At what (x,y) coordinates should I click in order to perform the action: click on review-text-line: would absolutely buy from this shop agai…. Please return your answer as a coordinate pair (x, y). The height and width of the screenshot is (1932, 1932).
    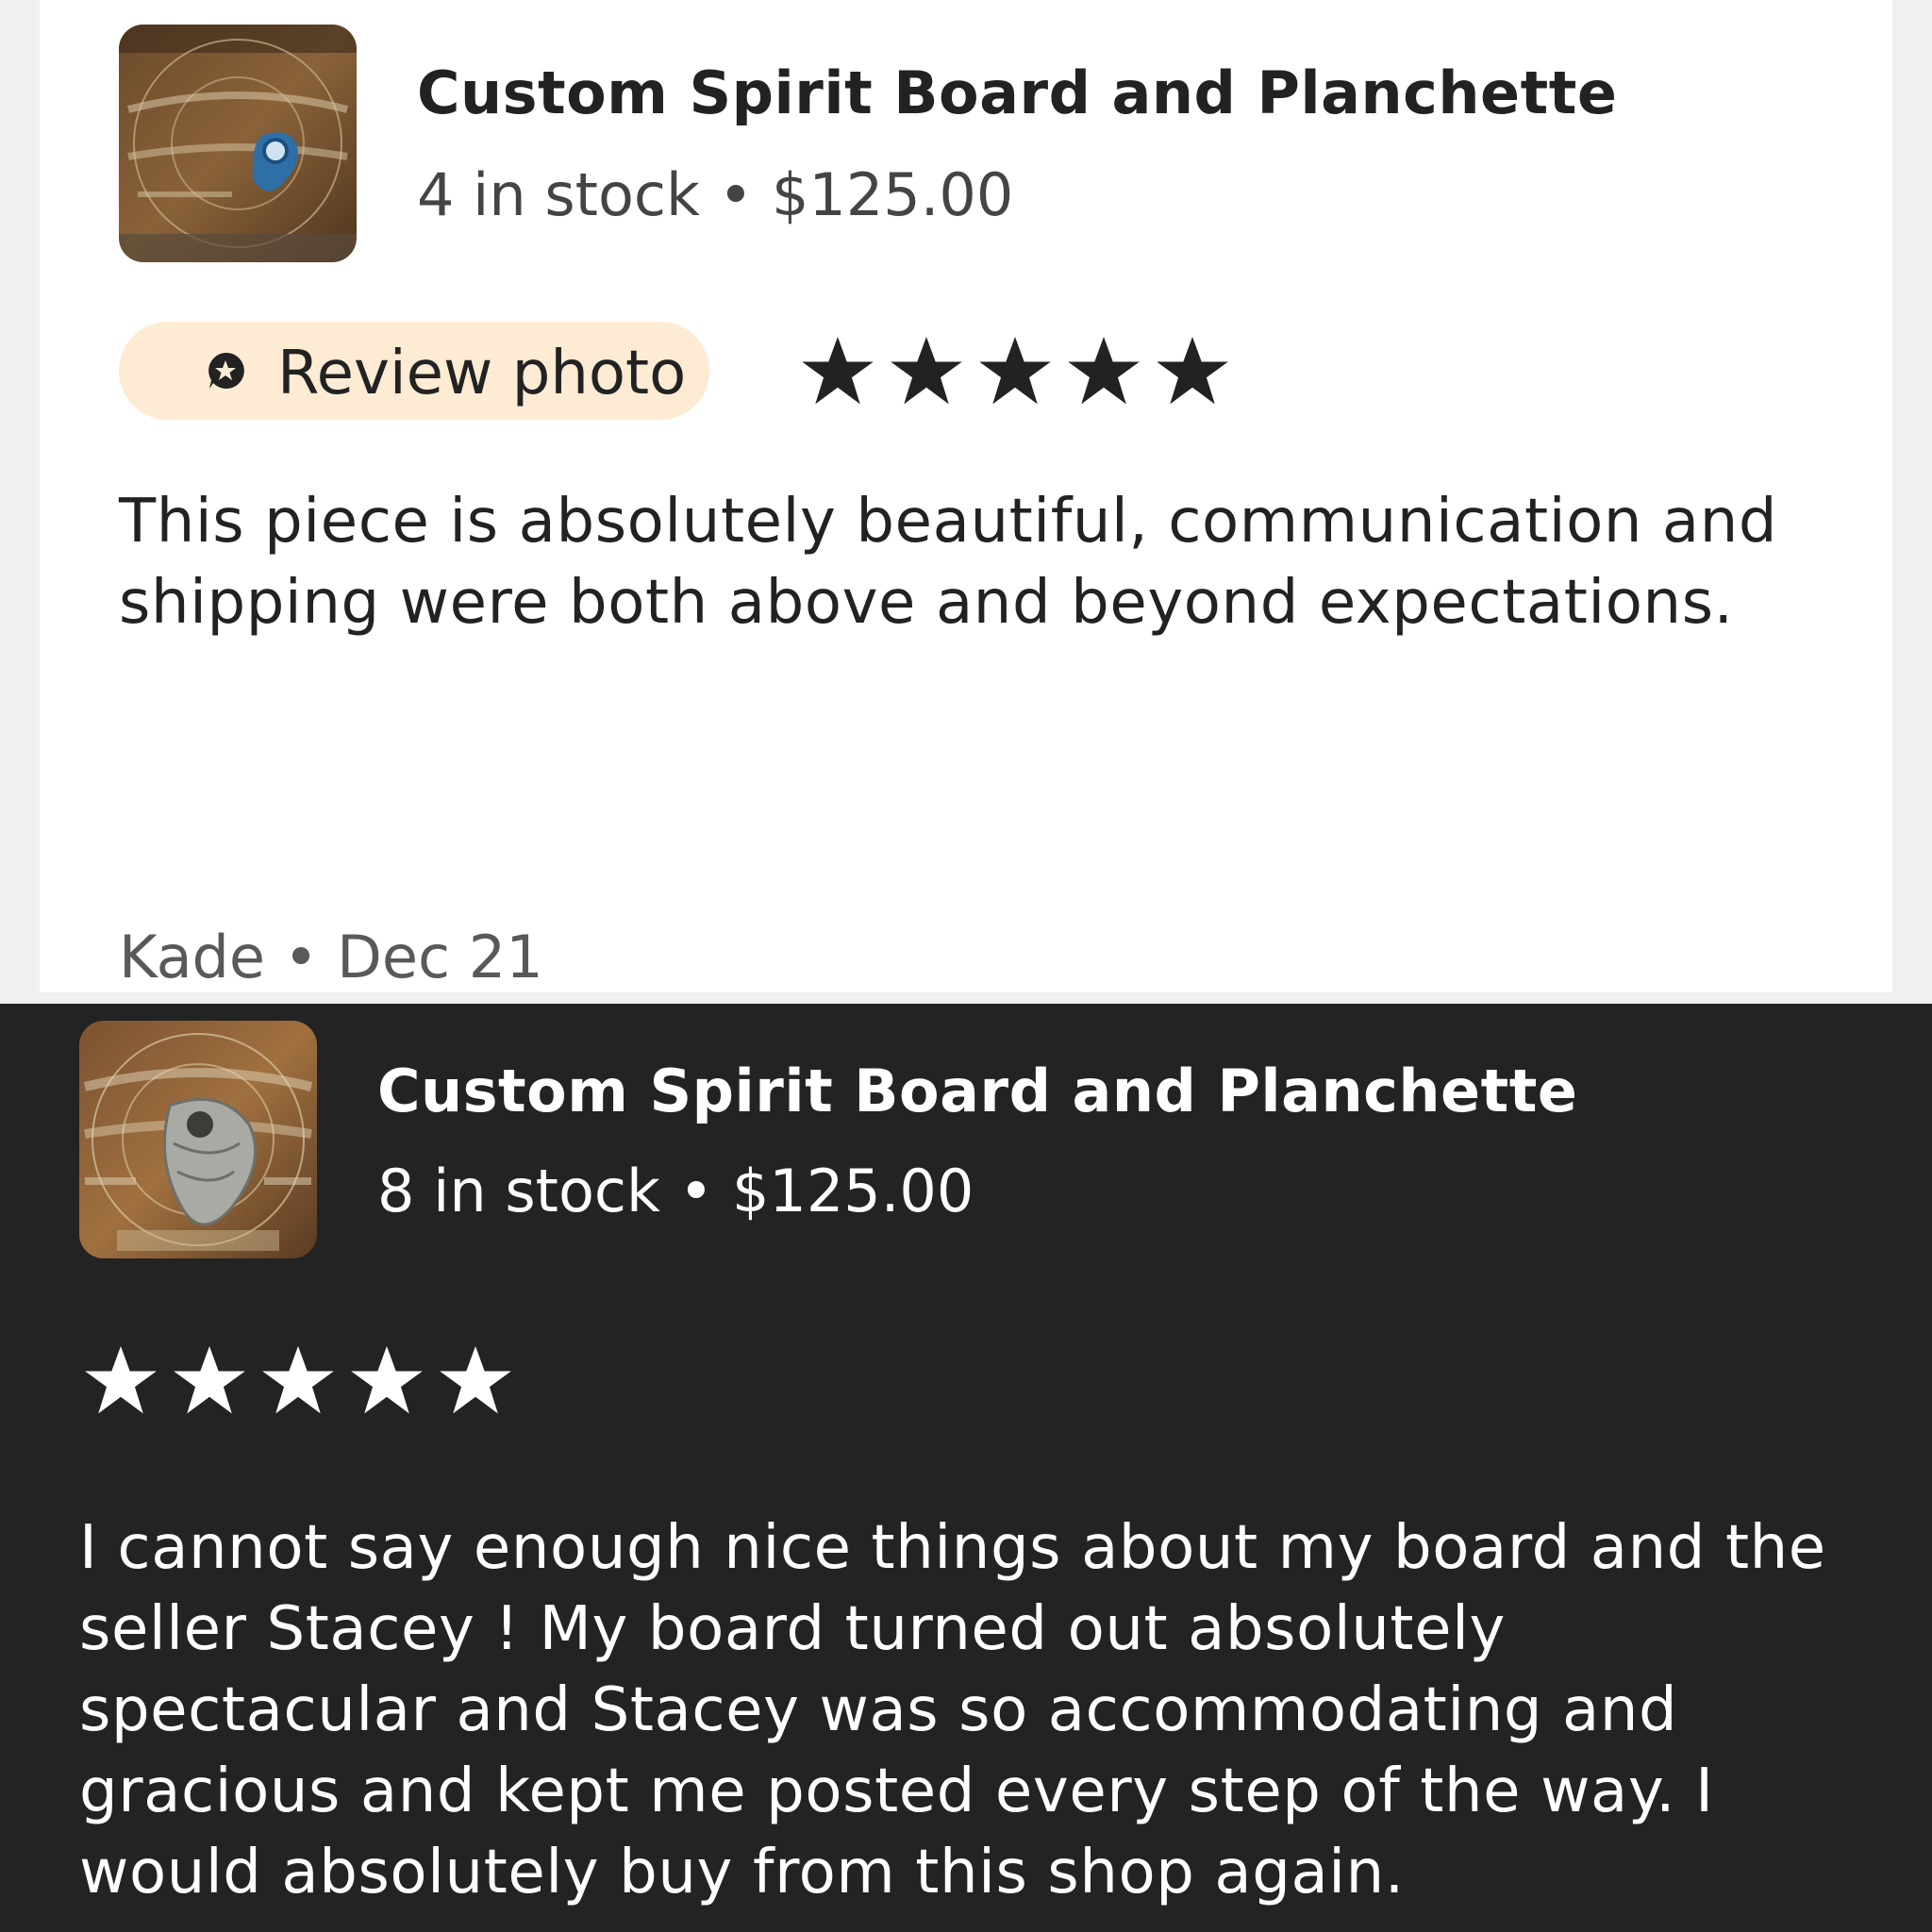
    Looking at the image, I should click on (742, 1873).